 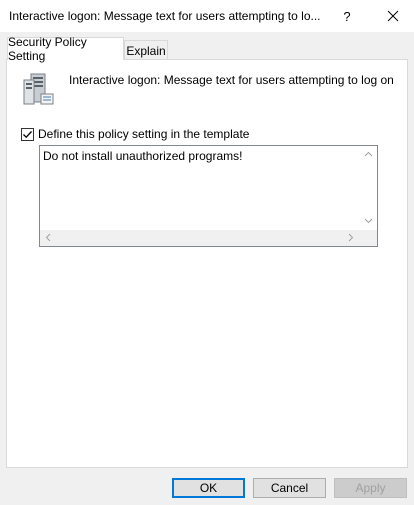 I want to click on horizontal-scrollbar, so click(x=200, y=238).